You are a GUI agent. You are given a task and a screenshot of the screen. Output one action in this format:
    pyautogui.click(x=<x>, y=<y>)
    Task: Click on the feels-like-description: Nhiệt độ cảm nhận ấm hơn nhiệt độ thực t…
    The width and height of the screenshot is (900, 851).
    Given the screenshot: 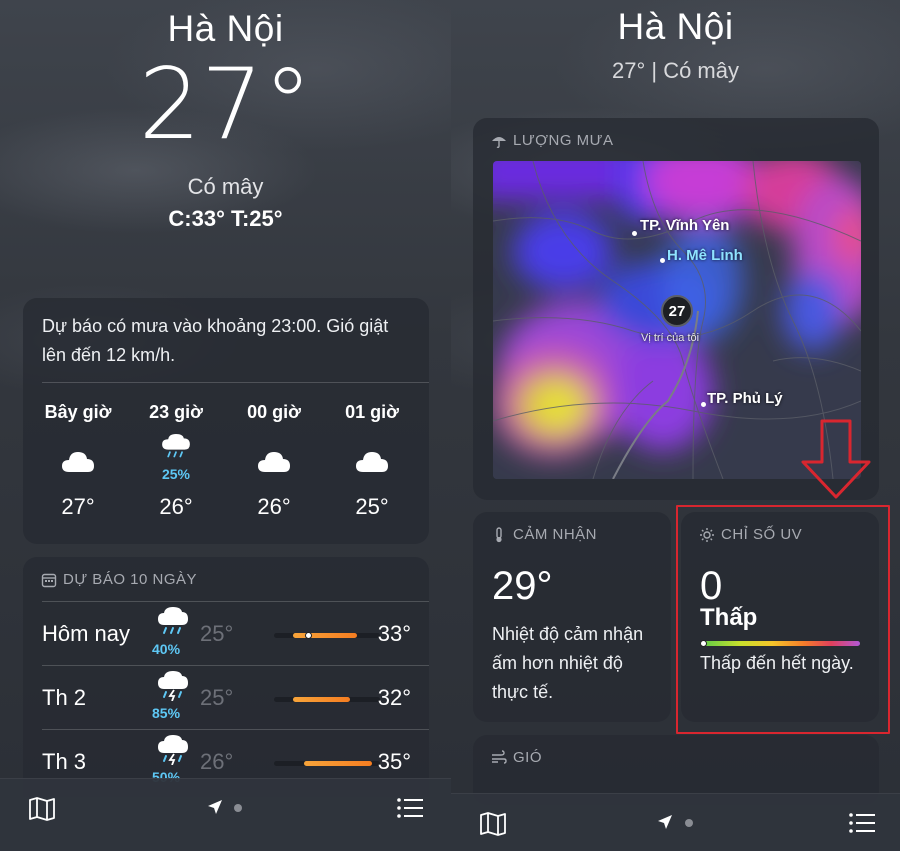 What is the action you would take?
    pyautogui.click(x=568, y=663)
    